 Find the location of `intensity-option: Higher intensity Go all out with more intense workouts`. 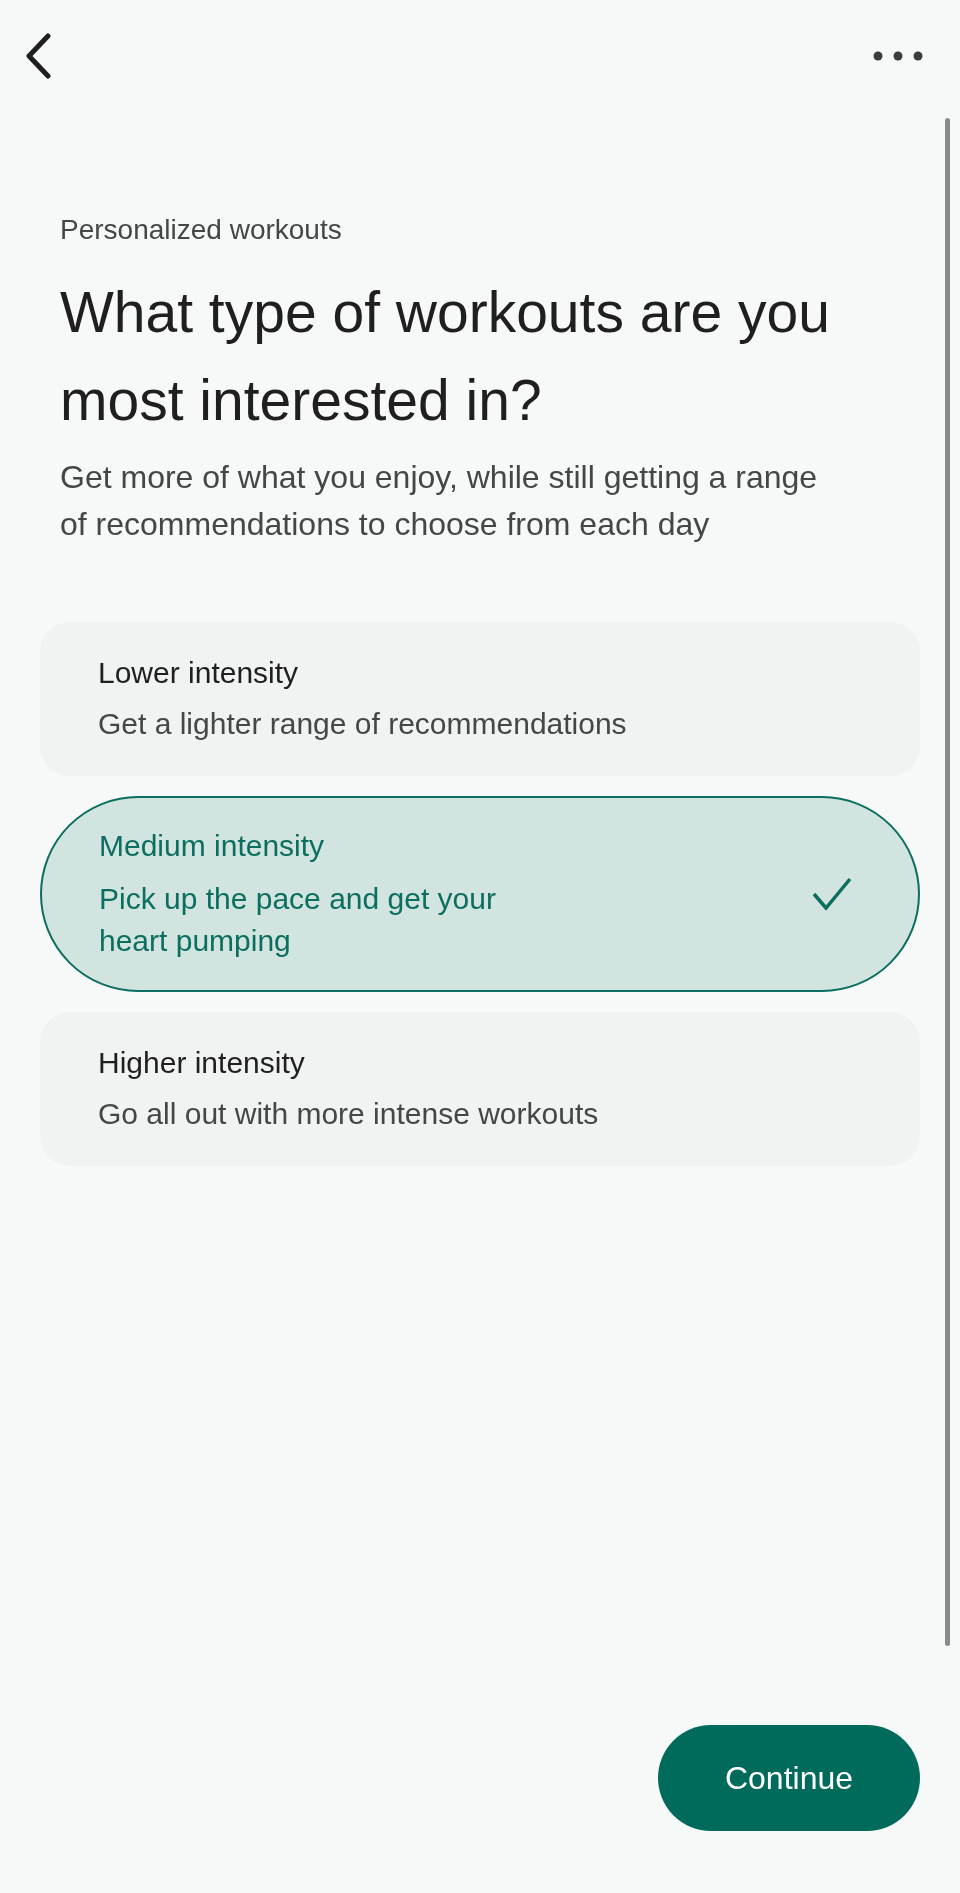

intensity-option: Higher intensity Go all out with more intense workouts is located at coordinates (480, 1089).